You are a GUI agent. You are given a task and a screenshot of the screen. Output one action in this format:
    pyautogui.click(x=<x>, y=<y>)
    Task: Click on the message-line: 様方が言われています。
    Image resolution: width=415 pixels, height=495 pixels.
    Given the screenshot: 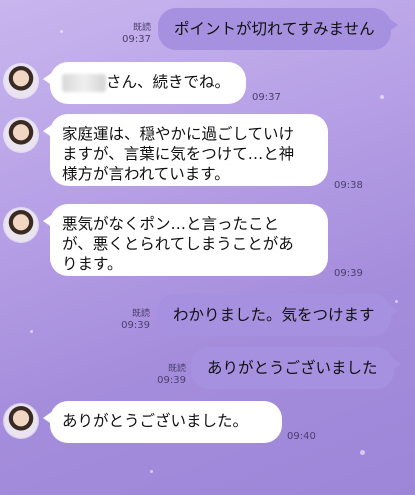 What is the action you would take?
    pyautogui.click(x=146, y=174)
    